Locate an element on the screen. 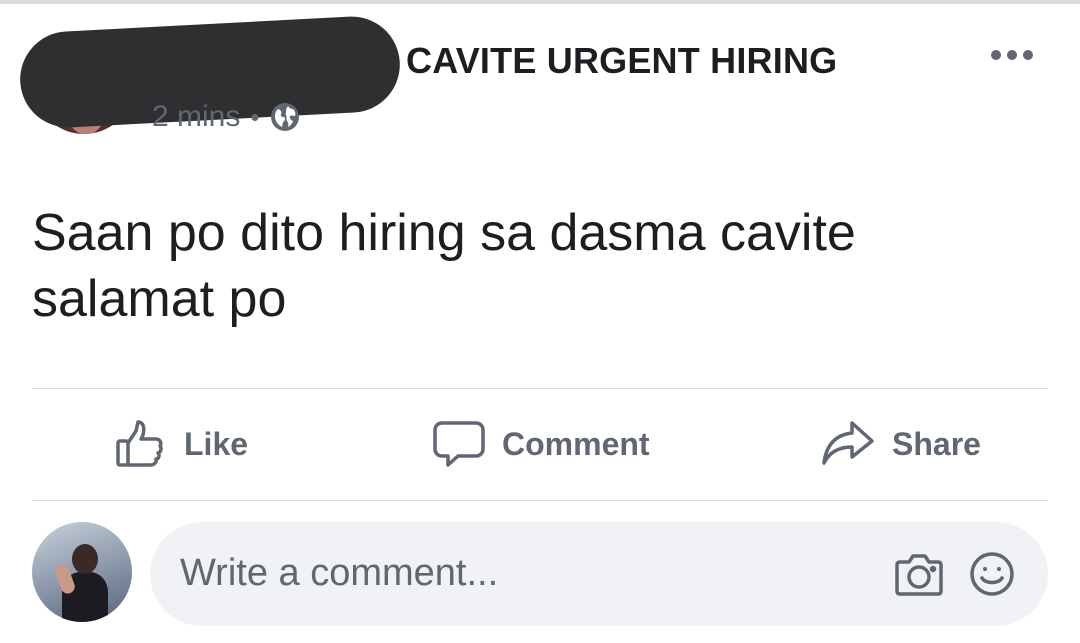  post-meta: 2 mins • is located at coordinates (226, 117).